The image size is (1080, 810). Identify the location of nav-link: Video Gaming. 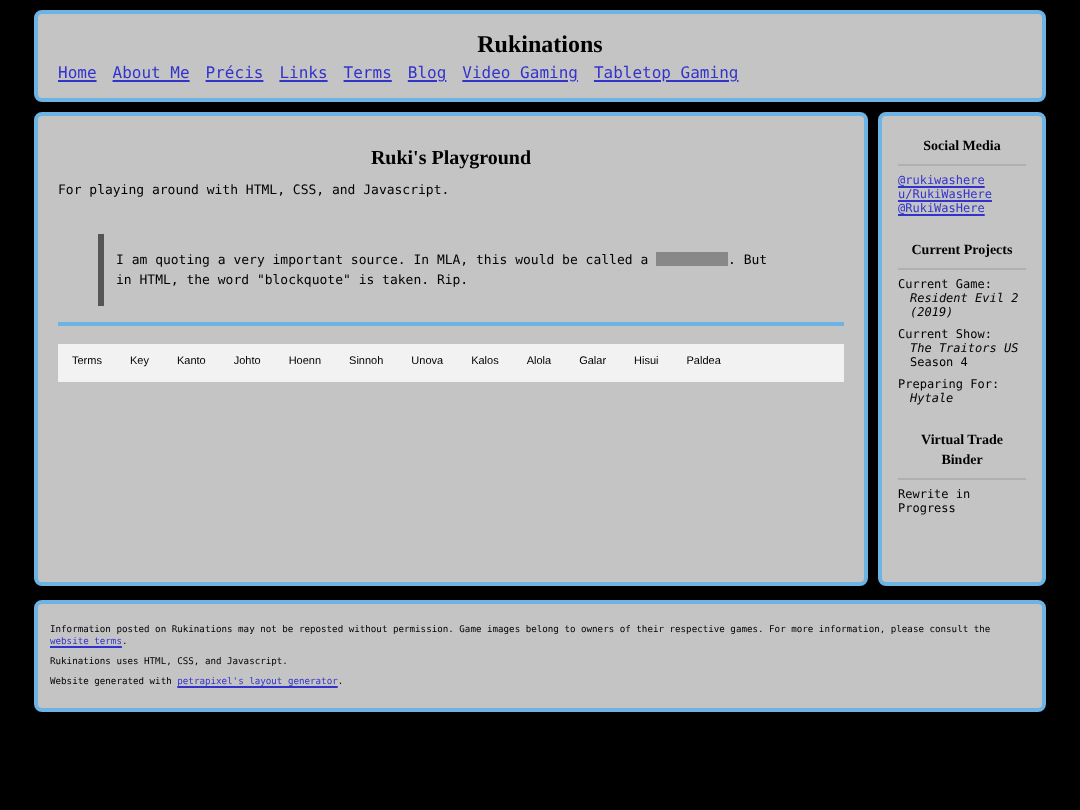
(520, 74).